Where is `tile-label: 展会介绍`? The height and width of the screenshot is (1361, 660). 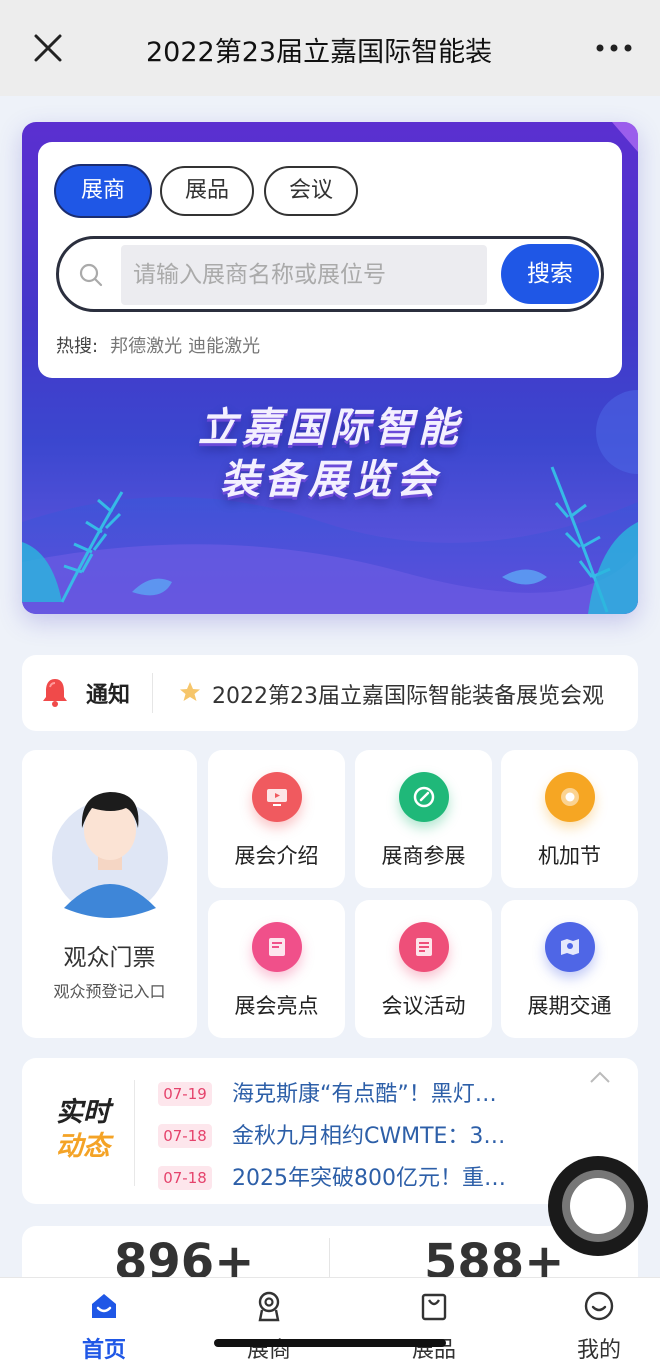
tile-label: 展会介绍 is located at coordinates (276, 856).